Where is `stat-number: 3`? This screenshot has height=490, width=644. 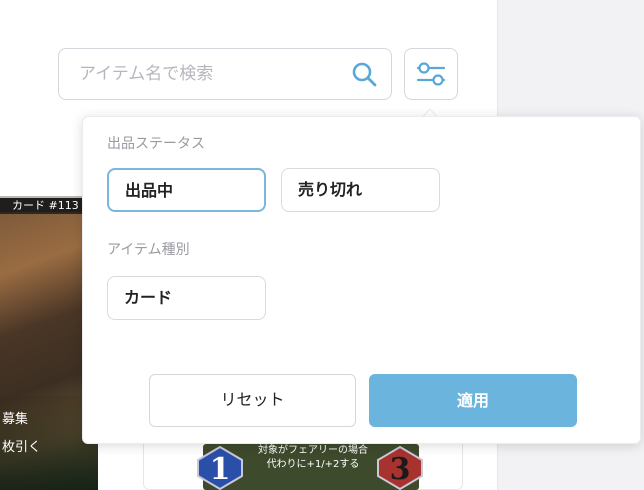 stat-number: 3 is located at coordinates (400, 469).